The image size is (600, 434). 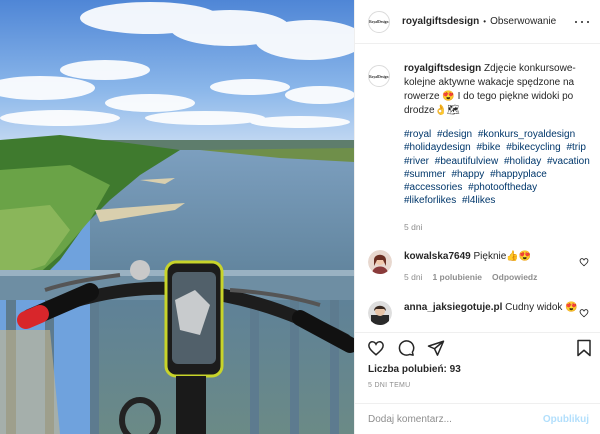 What do you see at coordinates (413, 277) in the screenshot?
I see `comment-time: 5 dni` at bounding box center [413, 277].